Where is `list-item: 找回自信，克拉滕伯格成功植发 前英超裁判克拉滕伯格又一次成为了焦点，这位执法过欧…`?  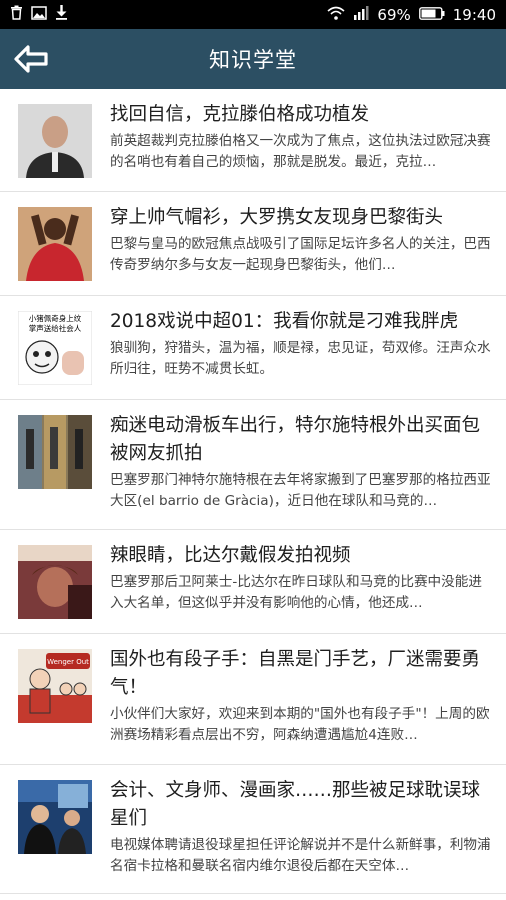 list-item: 找回自信，克拉滕伯格成功植发 前英超裁判克拉滕伯格又一次成为了焦点，这位执法过欧… is located at coordinates (253, 140).